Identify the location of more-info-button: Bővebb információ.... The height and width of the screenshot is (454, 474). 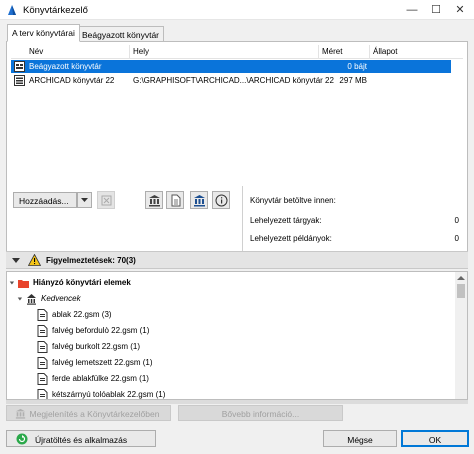
(260, 413).